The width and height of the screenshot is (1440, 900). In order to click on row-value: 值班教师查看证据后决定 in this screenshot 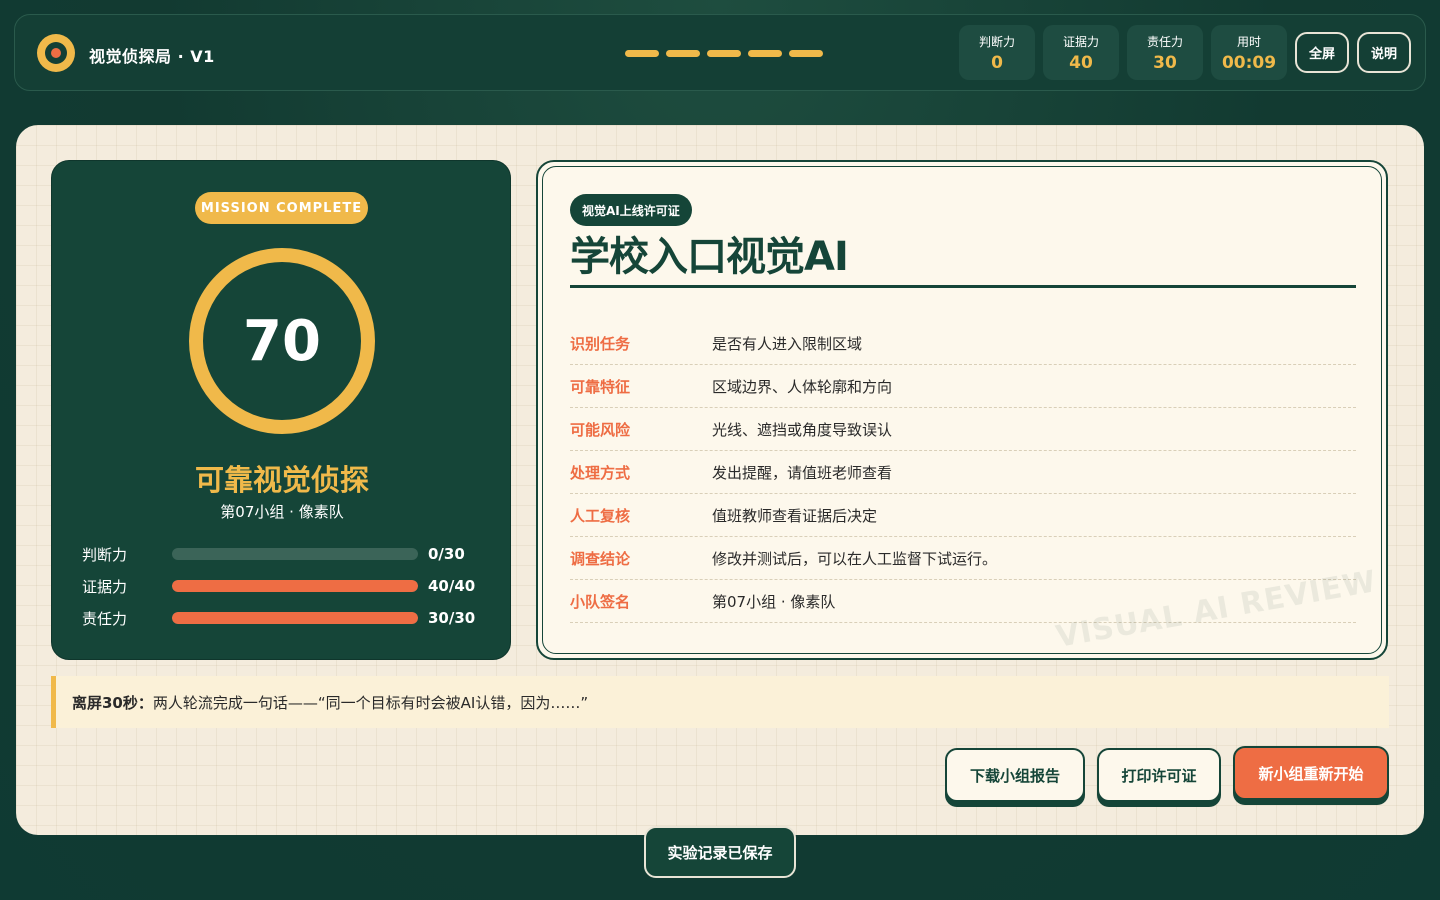, I will do `click(795, 515)`.